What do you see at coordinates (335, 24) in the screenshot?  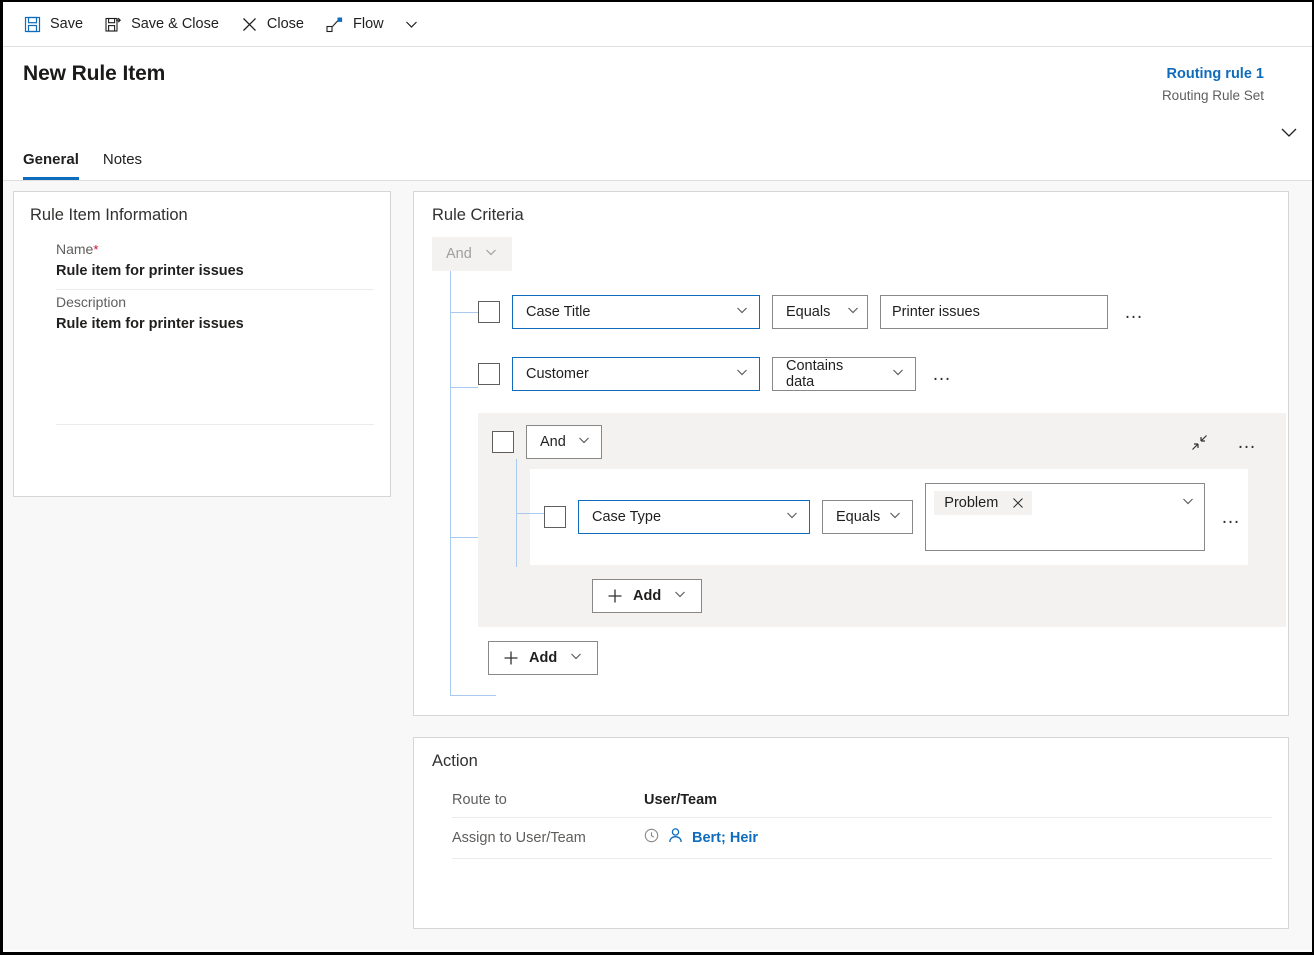 I see `flow-icon` at bounding box center [335, 24].